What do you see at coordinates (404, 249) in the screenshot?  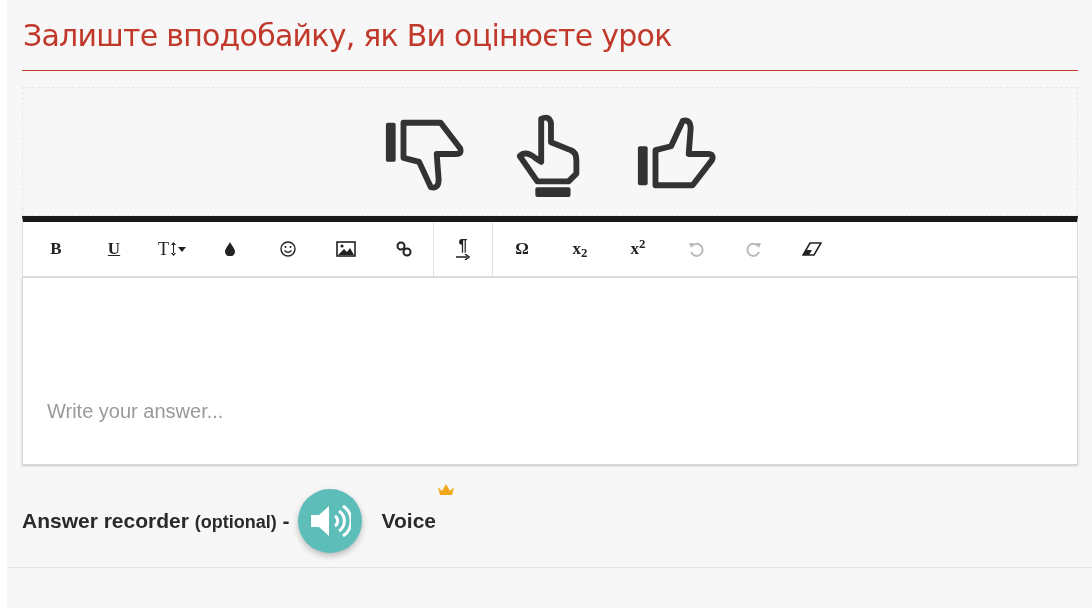 I see `link-icon` at bounding box center [404, 249].